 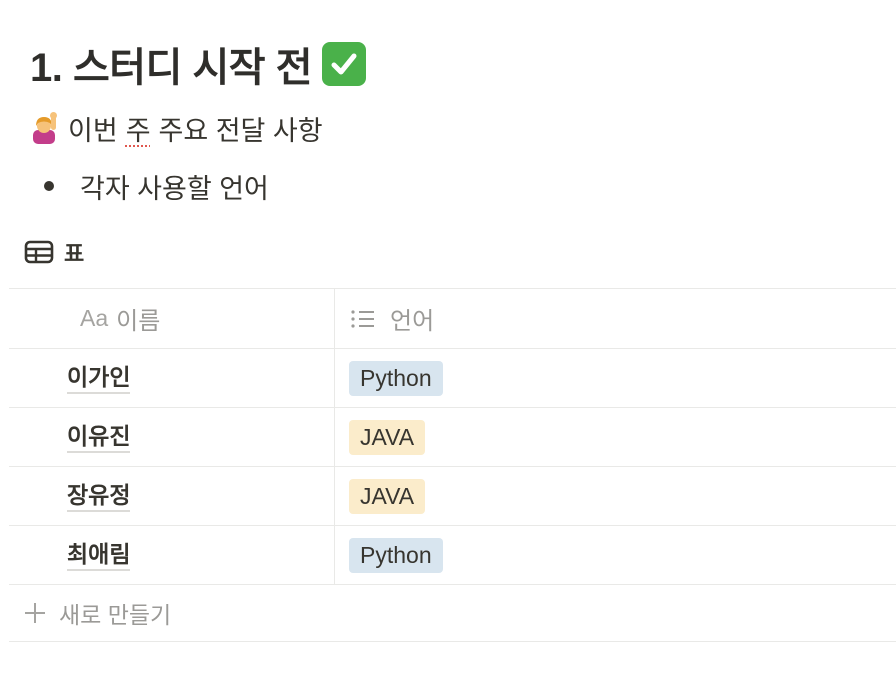 What do you see at coordinates (412, 321) in the screenshot?
I see `column-header-label: 언어` at bounding box center [412, 321].